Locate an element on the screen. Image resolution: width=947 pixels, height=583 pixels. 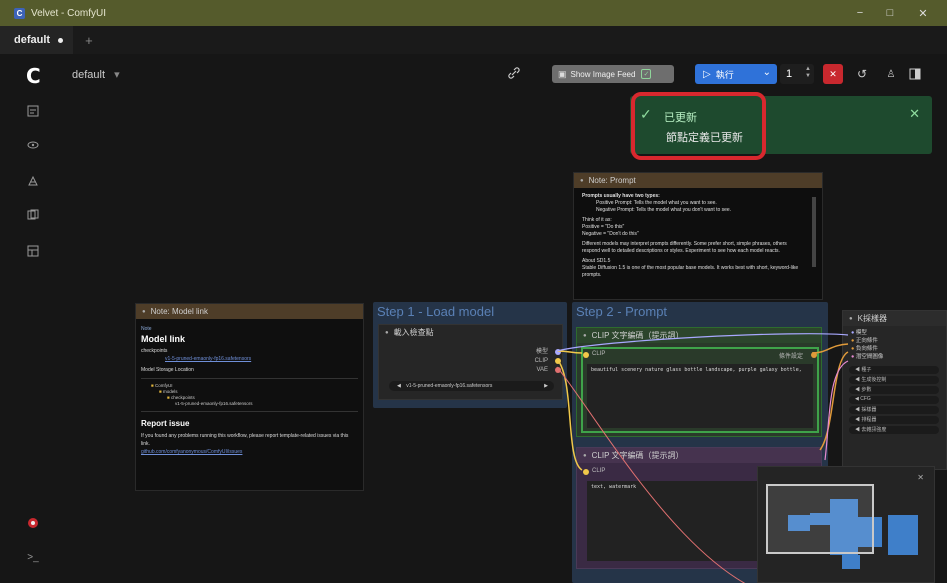
minimap-close-icon: ✕ is located at coordinates (920, 477).